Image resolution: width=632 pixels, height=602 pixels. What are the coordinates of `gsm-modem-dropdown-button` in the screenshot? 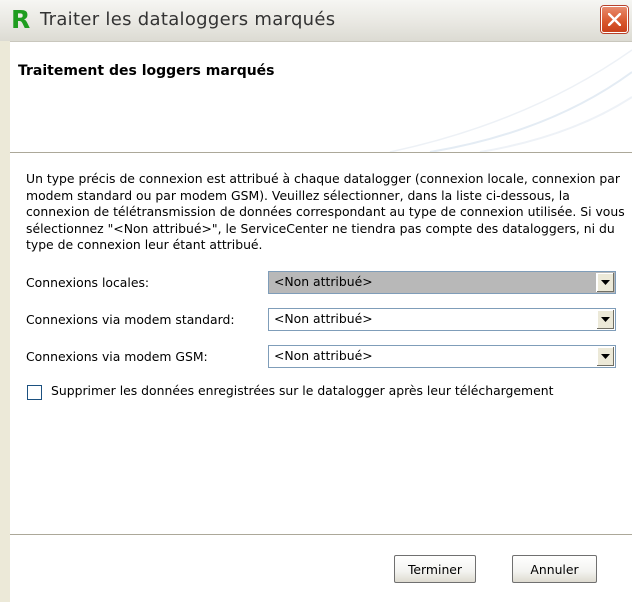 It's located at (605, 356).